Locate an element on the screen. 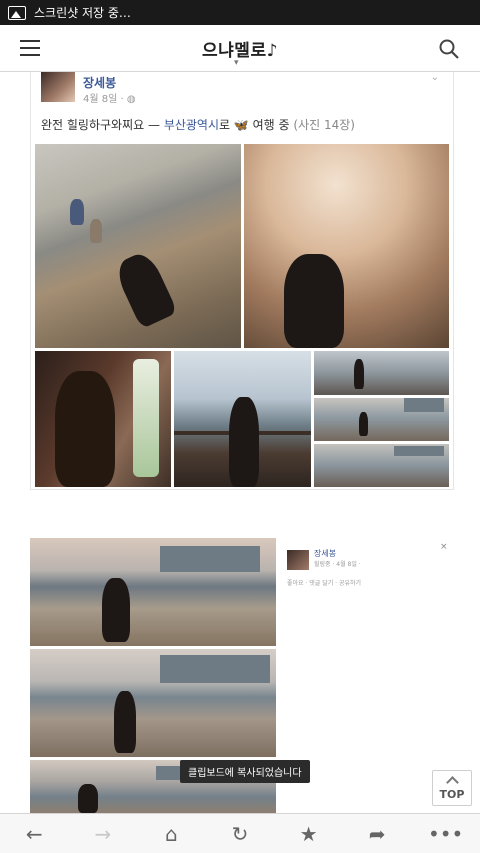 This screenshot has height=853, width=480. chevron-down-icon: ⌄ is located at coordinates (435, 77).